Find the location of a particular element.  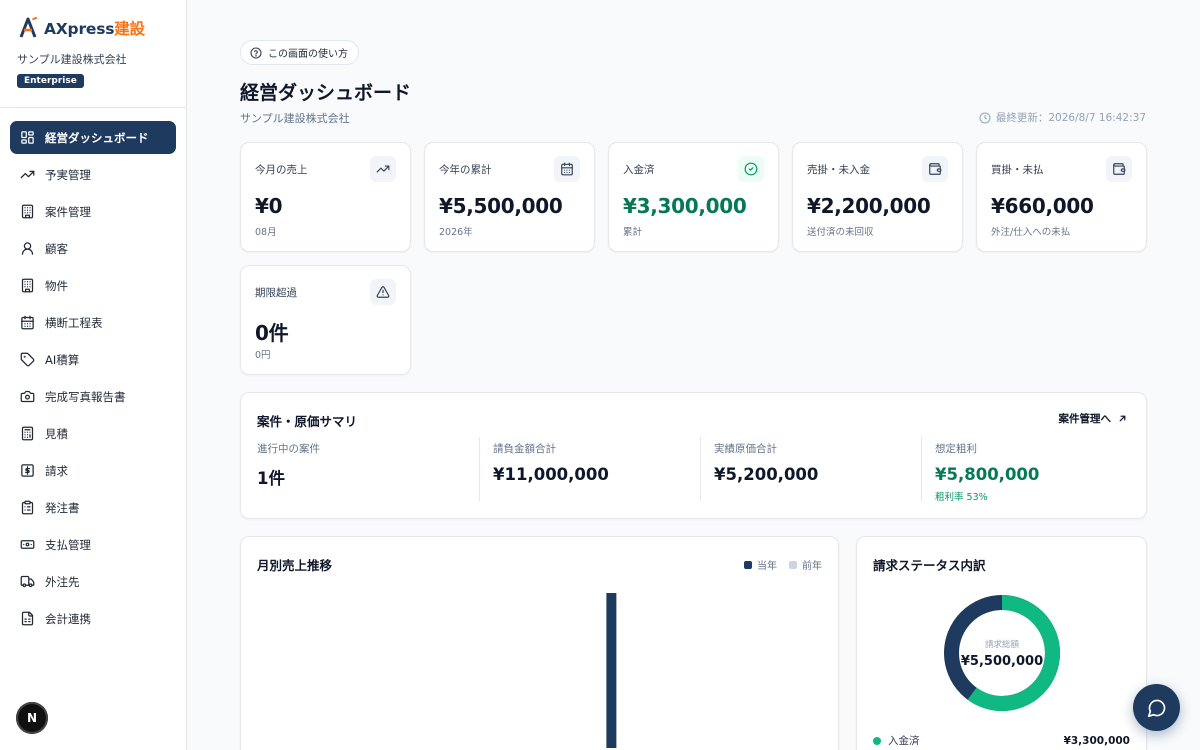

metric-label: 実績原価合計 is located at coordinates (745, 449).